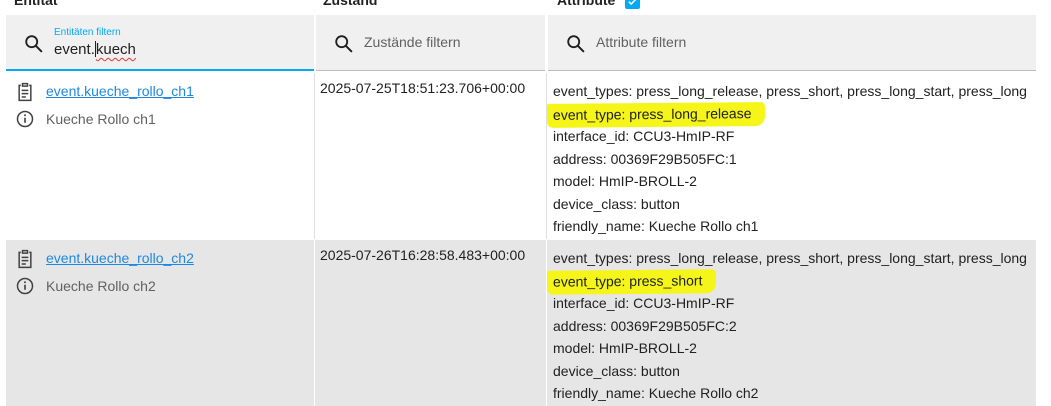  I want to click on attributes-toggle-checkbox, so click(632, 4).